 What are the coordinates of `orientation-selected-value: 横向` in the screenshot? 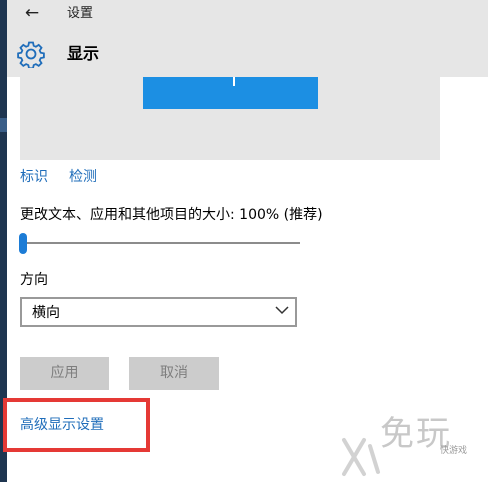 It's located at (46, 313).